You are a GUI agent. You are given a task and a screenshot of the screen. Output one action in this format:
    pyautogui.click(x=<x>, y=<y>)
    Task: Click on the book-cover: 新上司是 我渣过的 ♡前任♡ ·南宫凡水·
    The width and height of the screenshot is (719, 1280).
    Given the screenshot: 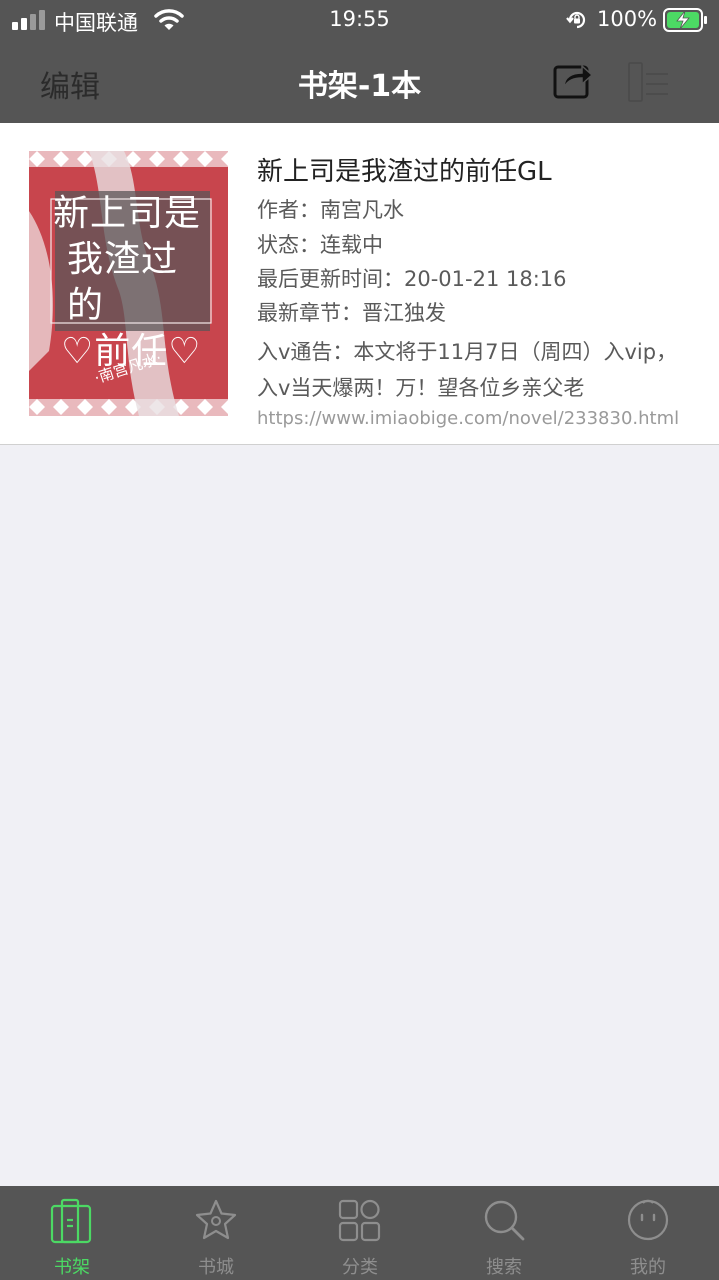 What is the action you would take?
    pyautogui.click(x=128, y=283)
    